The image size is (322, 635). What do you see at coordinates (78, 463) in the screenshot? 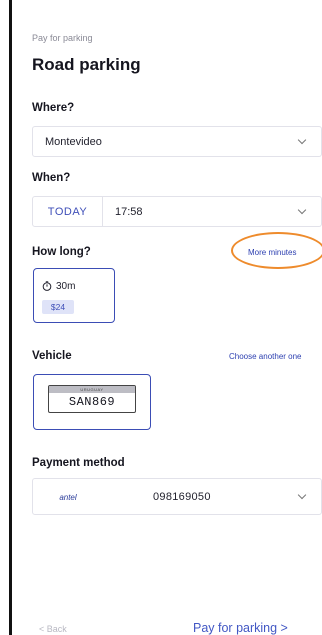
I see `payment-label: Payment method` at bounding box center [78, 463].